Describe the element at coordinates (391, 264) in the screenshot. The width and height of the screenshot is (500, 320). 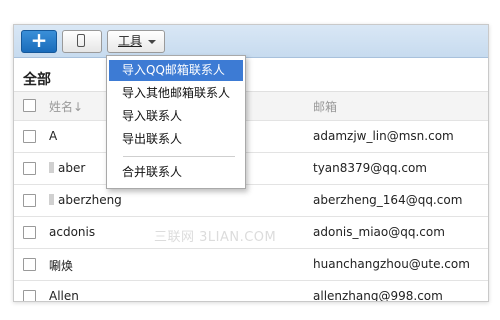
I see `contact-email: huanchangzhou@ute.com` at that location.